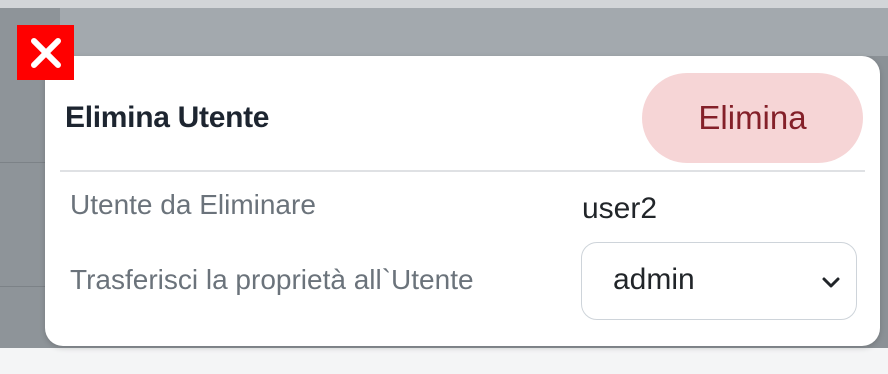  I want to click on backdrop-header-strip, so click(444, 4).